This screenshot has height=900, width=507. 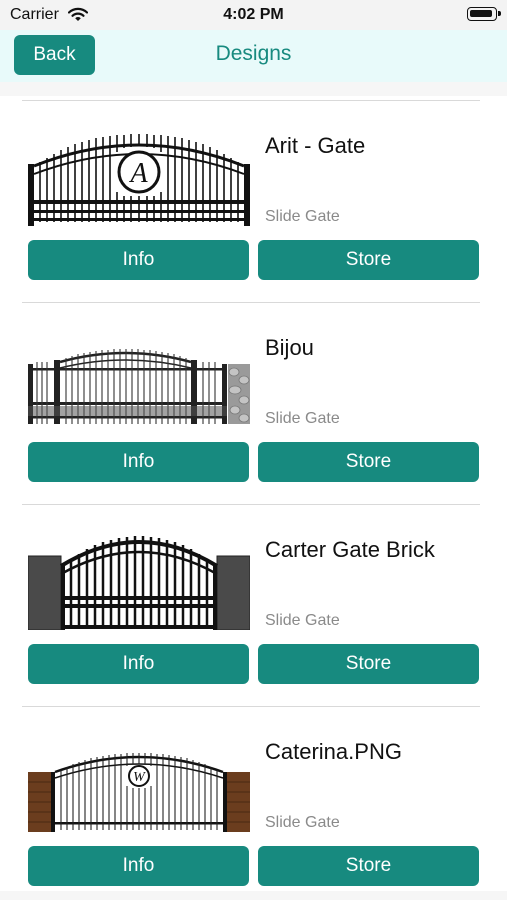 What do you see at coordinates (139, 792) in the screenshot?
I see `gate-thumbnail: W` at bounding box center [139, 792].